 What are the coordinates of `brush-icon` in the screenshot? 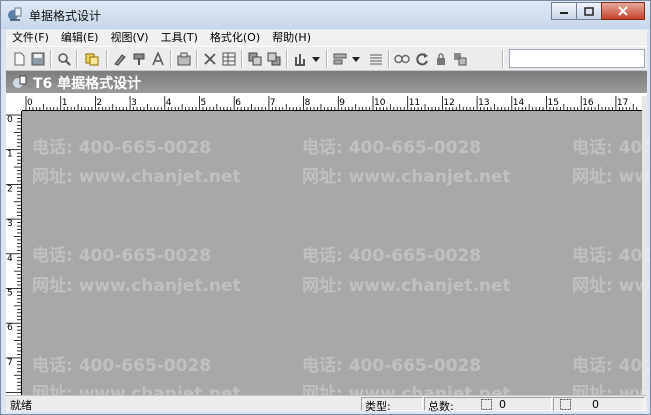 It's located at (120, 60).